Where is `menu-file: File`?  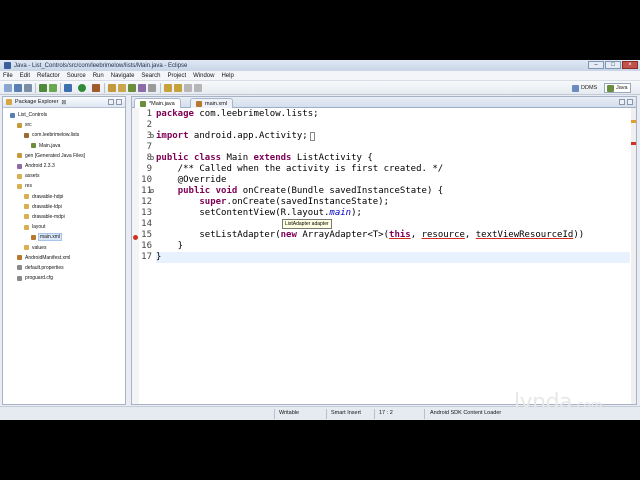
menu-file: File is located at coordinates (8, 76).